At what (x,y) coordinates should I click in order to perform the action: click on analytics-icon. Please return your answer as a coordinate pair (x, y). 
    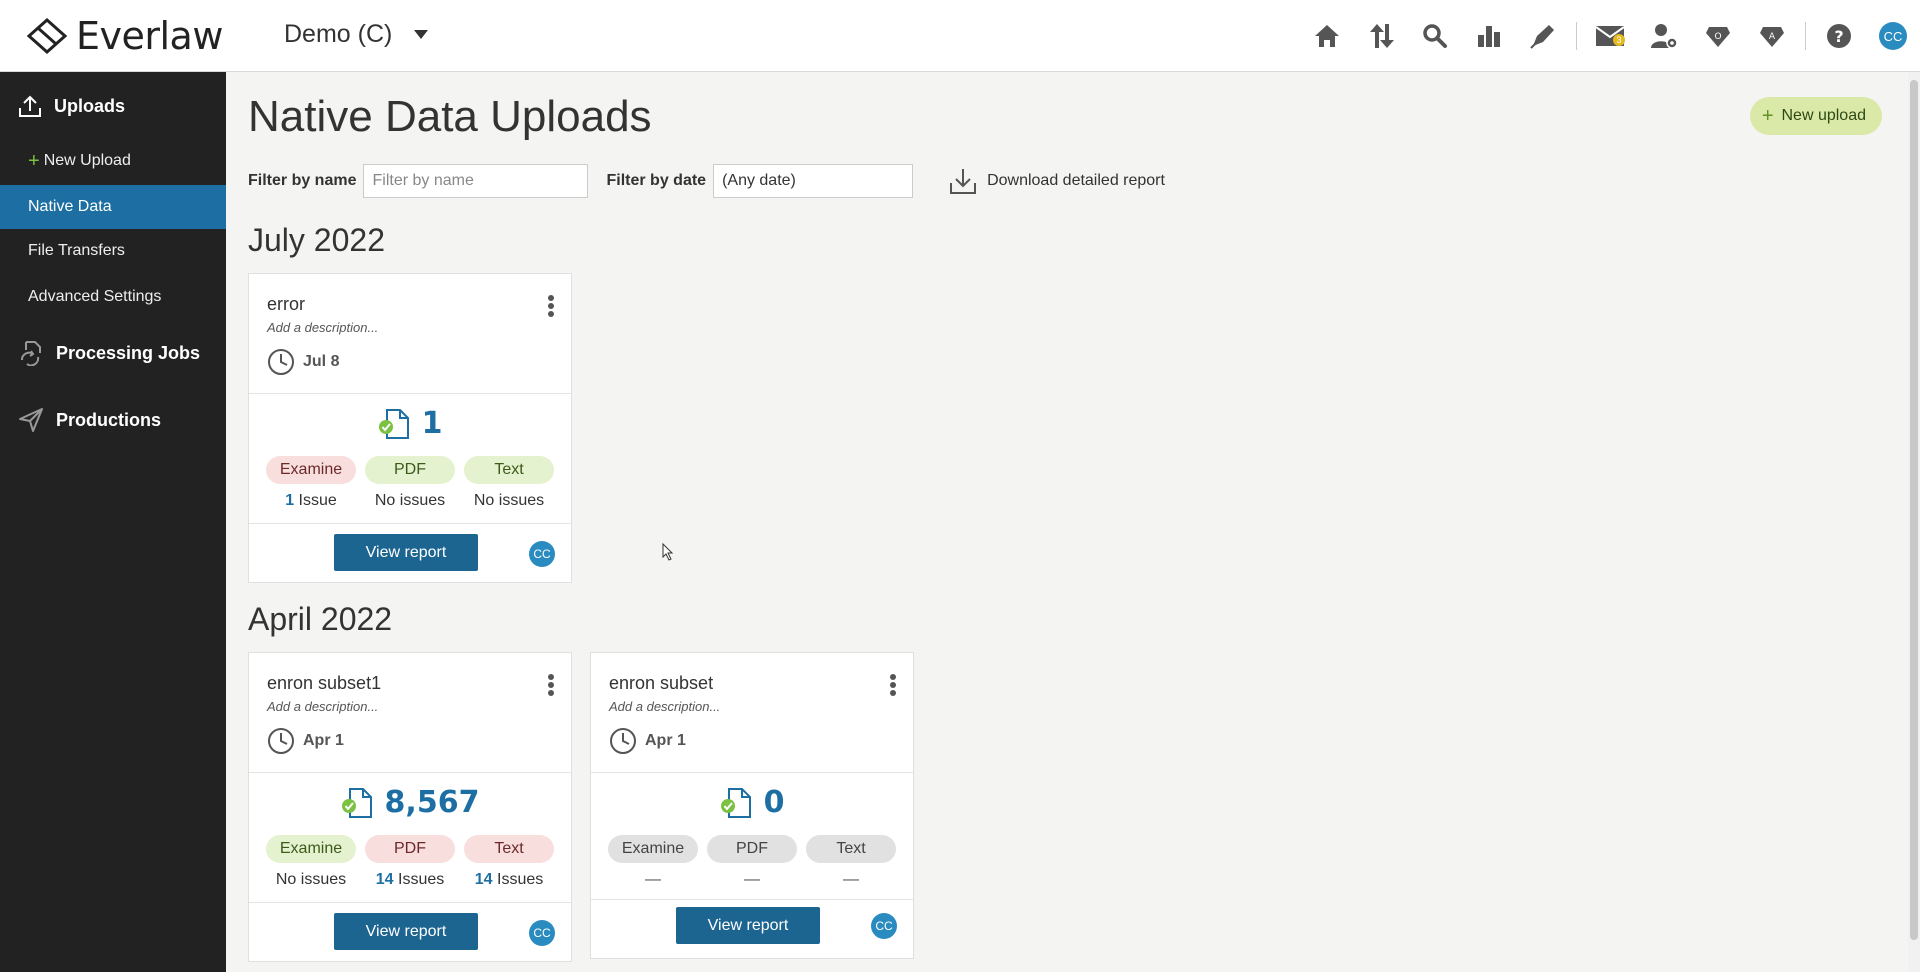
    Looking at the image, I should click on (1489, 36).